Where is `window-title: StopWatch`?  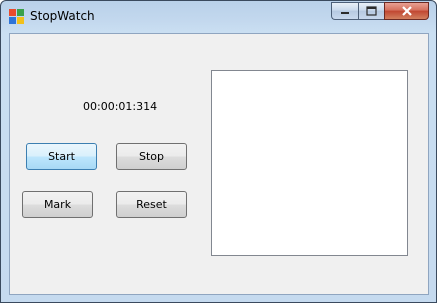
window-title: StopWatch is located at coordinates (62, 16).